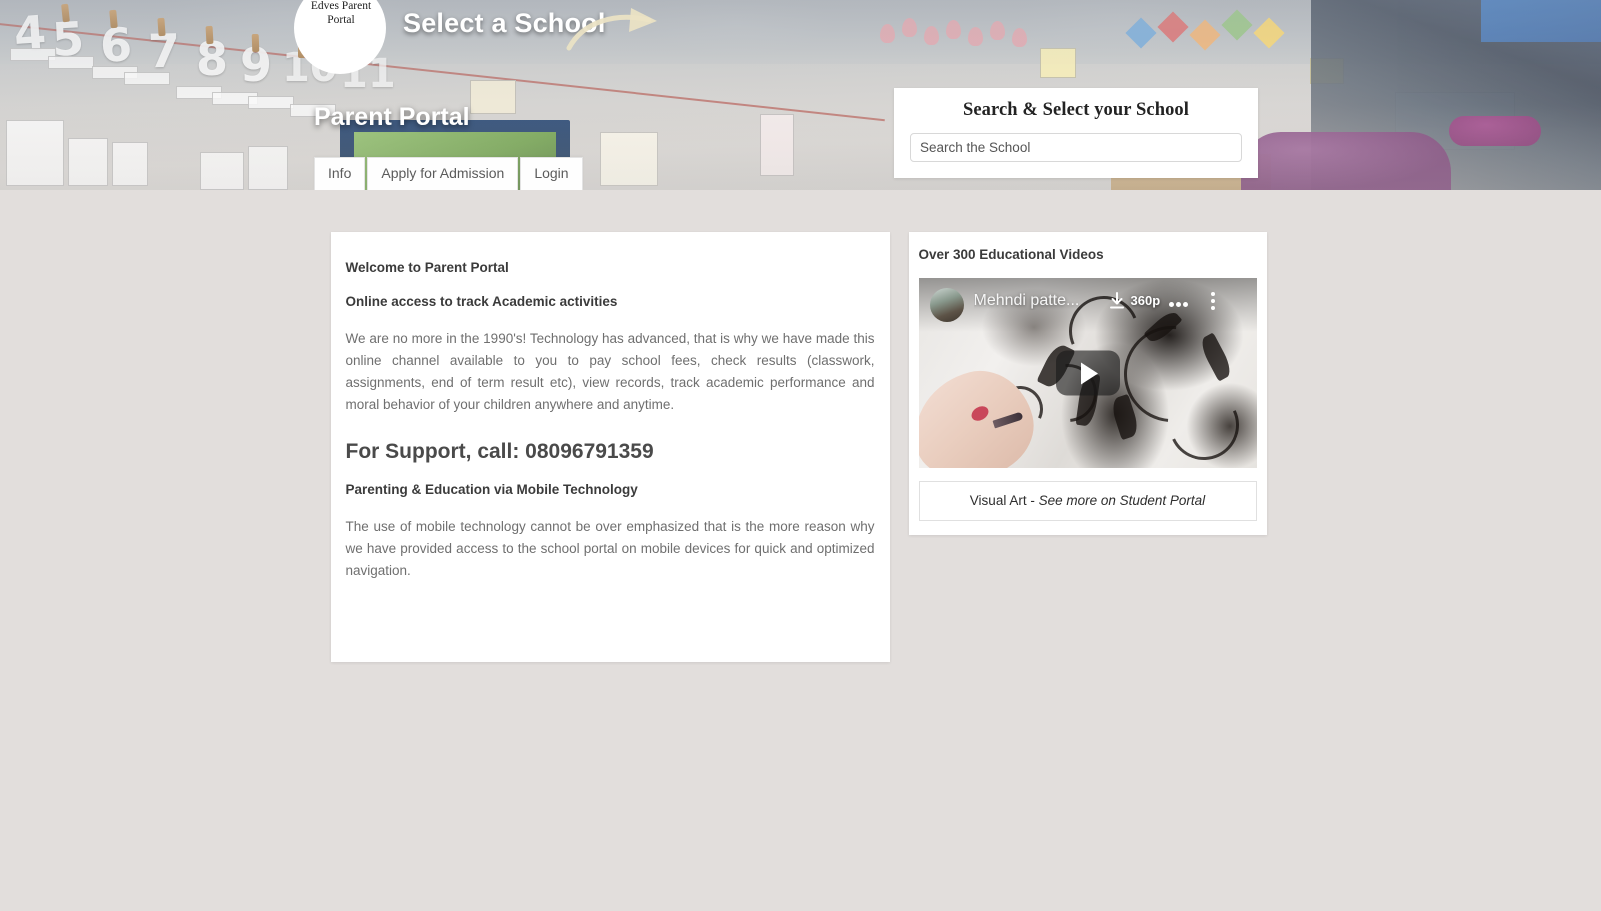 The width and height of the screenshot is (1601, 911). What do you see at coordinates (1004, 500) in the screenshot?
I see `media-caption-prefix: Visual Art -` at bounding box center [1004, 500].